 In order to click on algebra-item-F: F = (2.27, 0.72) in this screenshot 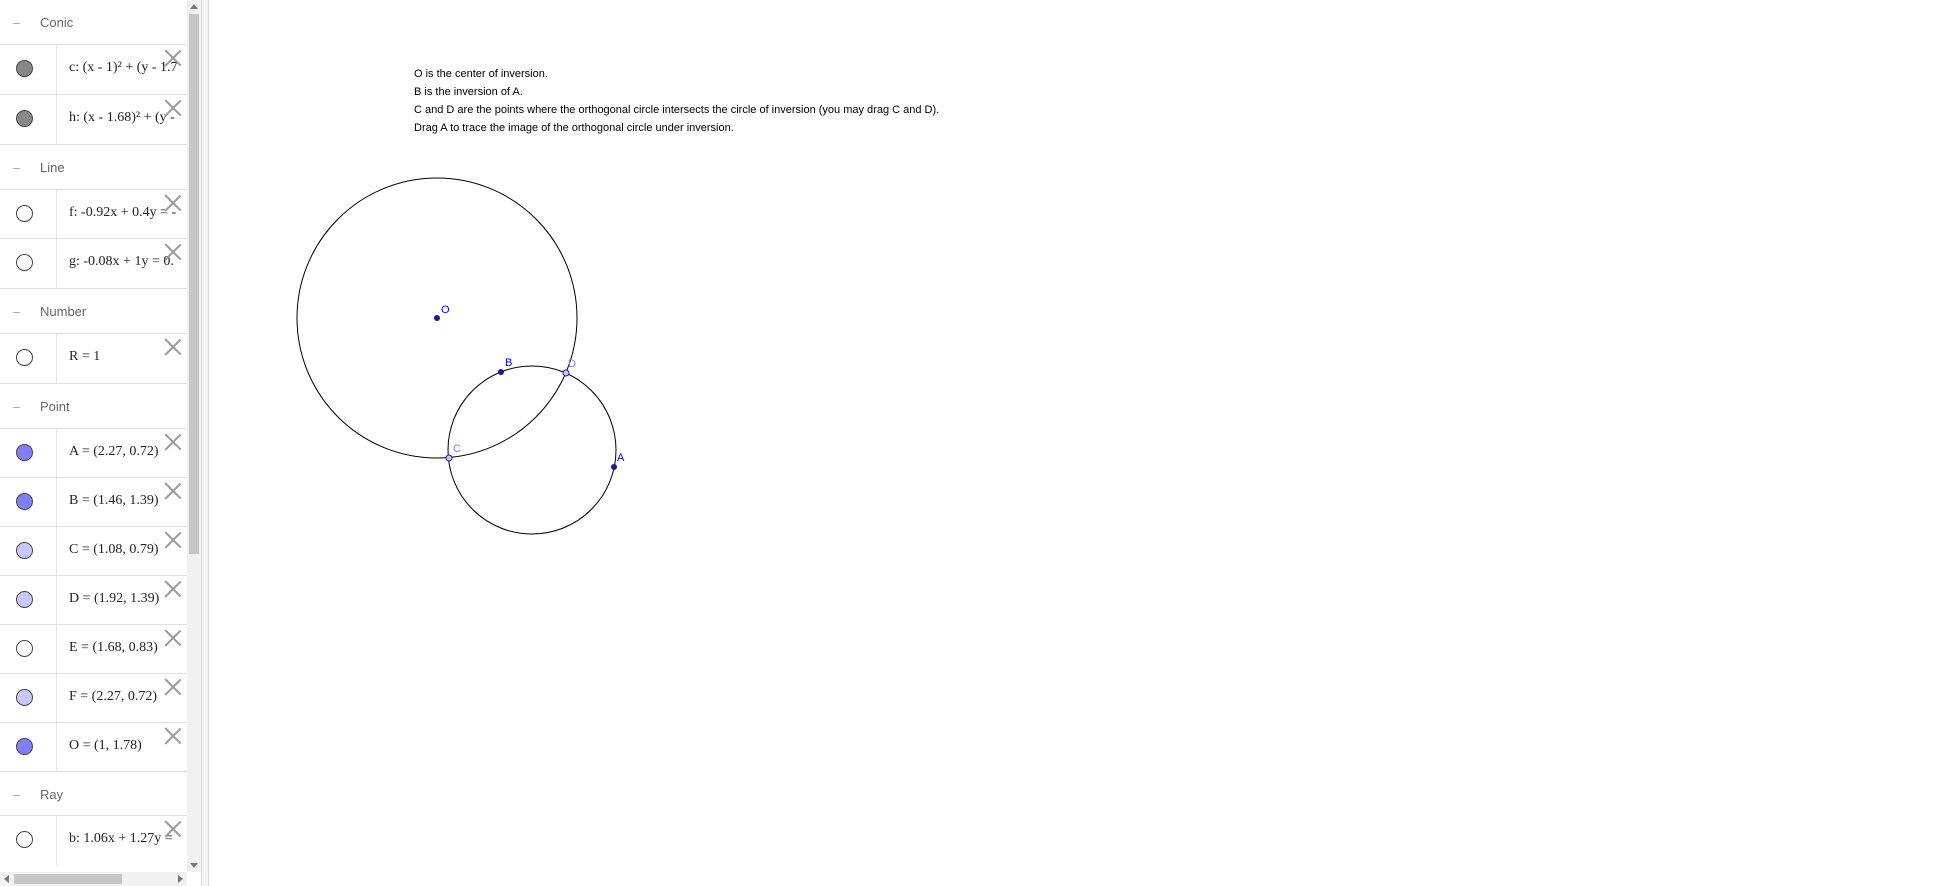, I will do `click(93, 698)`.